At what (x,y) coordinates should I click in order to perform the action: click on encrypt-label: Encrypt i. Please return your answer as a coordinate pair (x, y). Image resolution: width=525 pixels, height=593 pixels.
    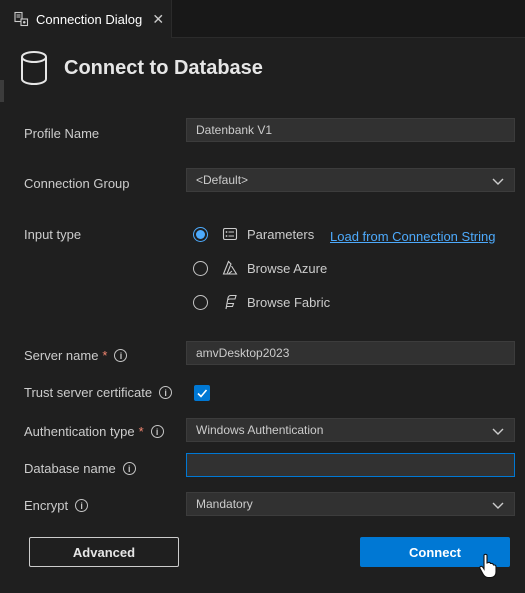
    Looking at the image, I should click on (56, 505).